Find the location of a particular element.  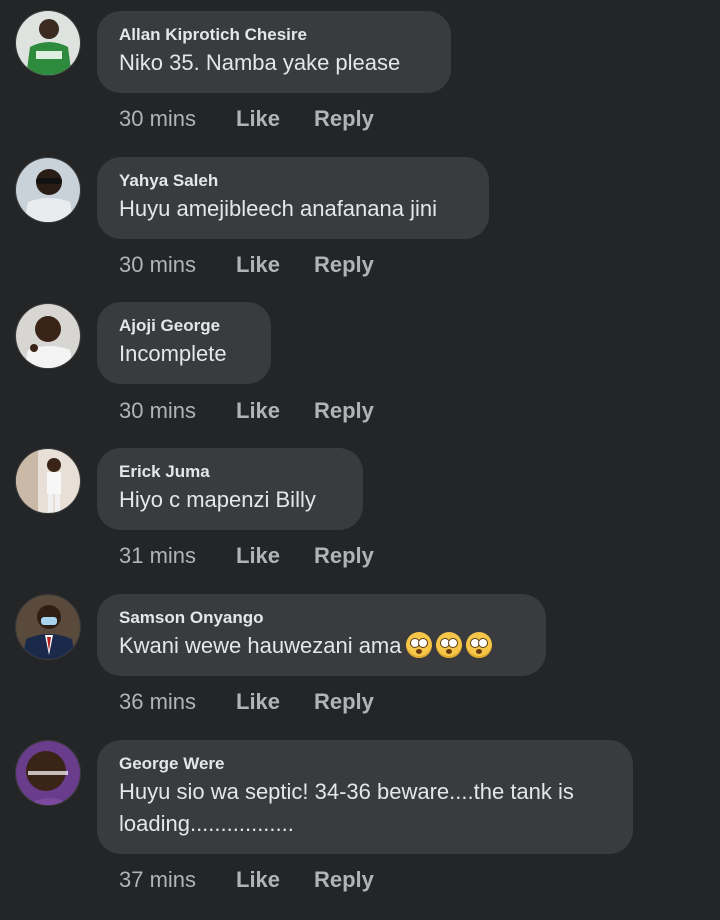

timestamp: 36 mins is located at coordinates (177, 702).